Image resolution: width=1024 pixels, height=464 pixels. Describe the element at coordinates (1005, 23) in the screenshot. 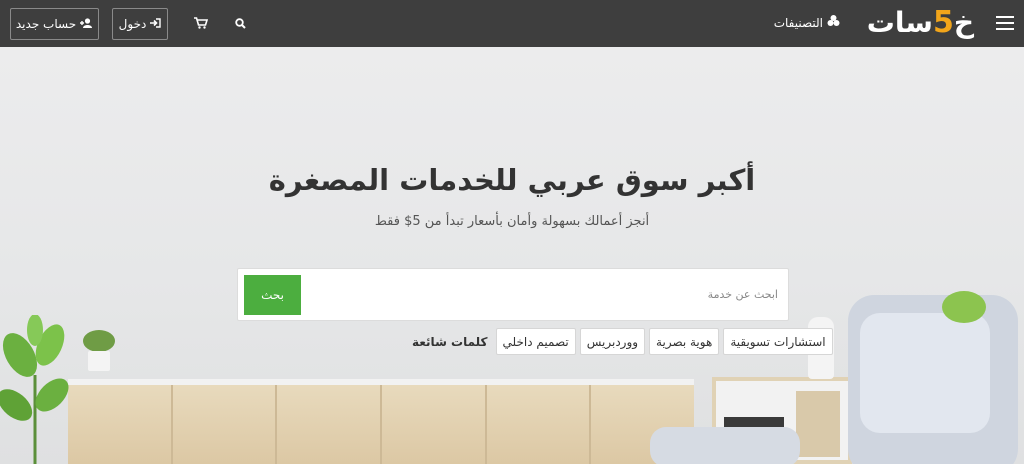

I see `menu-icon` at that location.